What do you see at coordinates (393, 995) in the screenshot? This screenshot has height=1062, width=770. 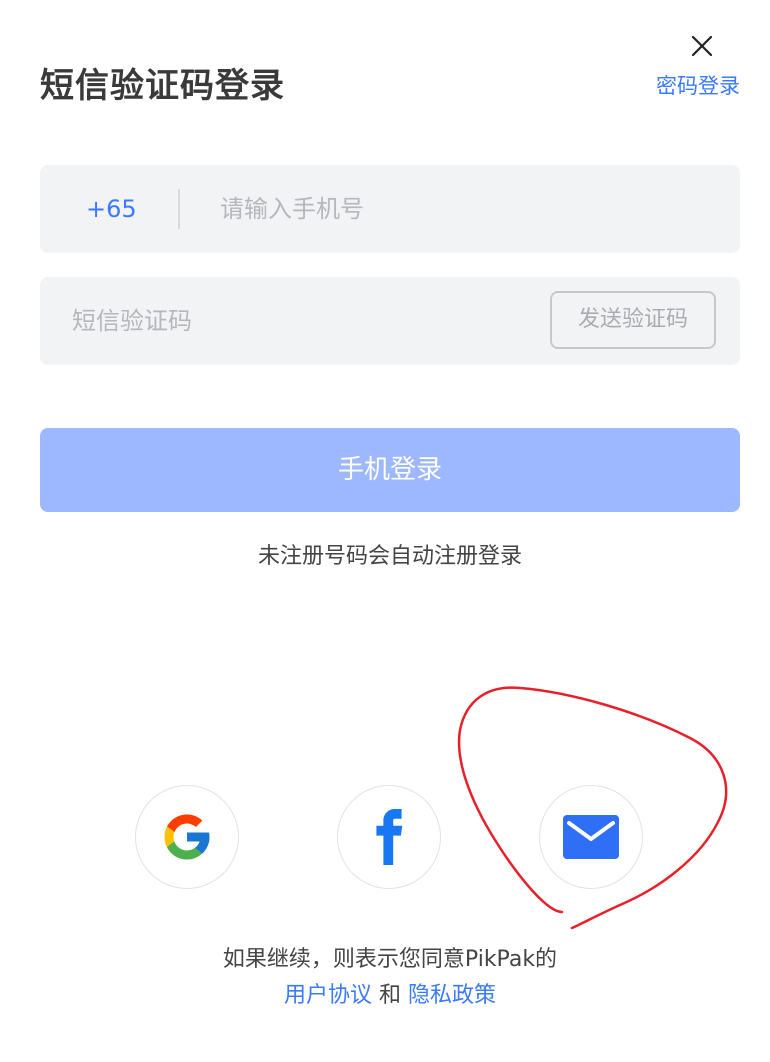 I see `agreement-conjunction: 和` at bounding box center [393, 995].